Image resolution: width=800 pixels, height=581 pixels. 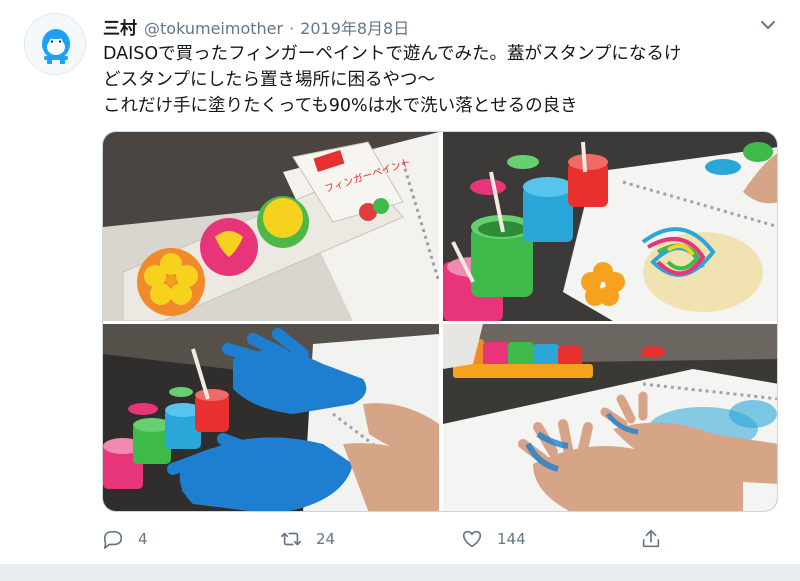 I want to click on photo-2-image, so click(x=610, y=226).